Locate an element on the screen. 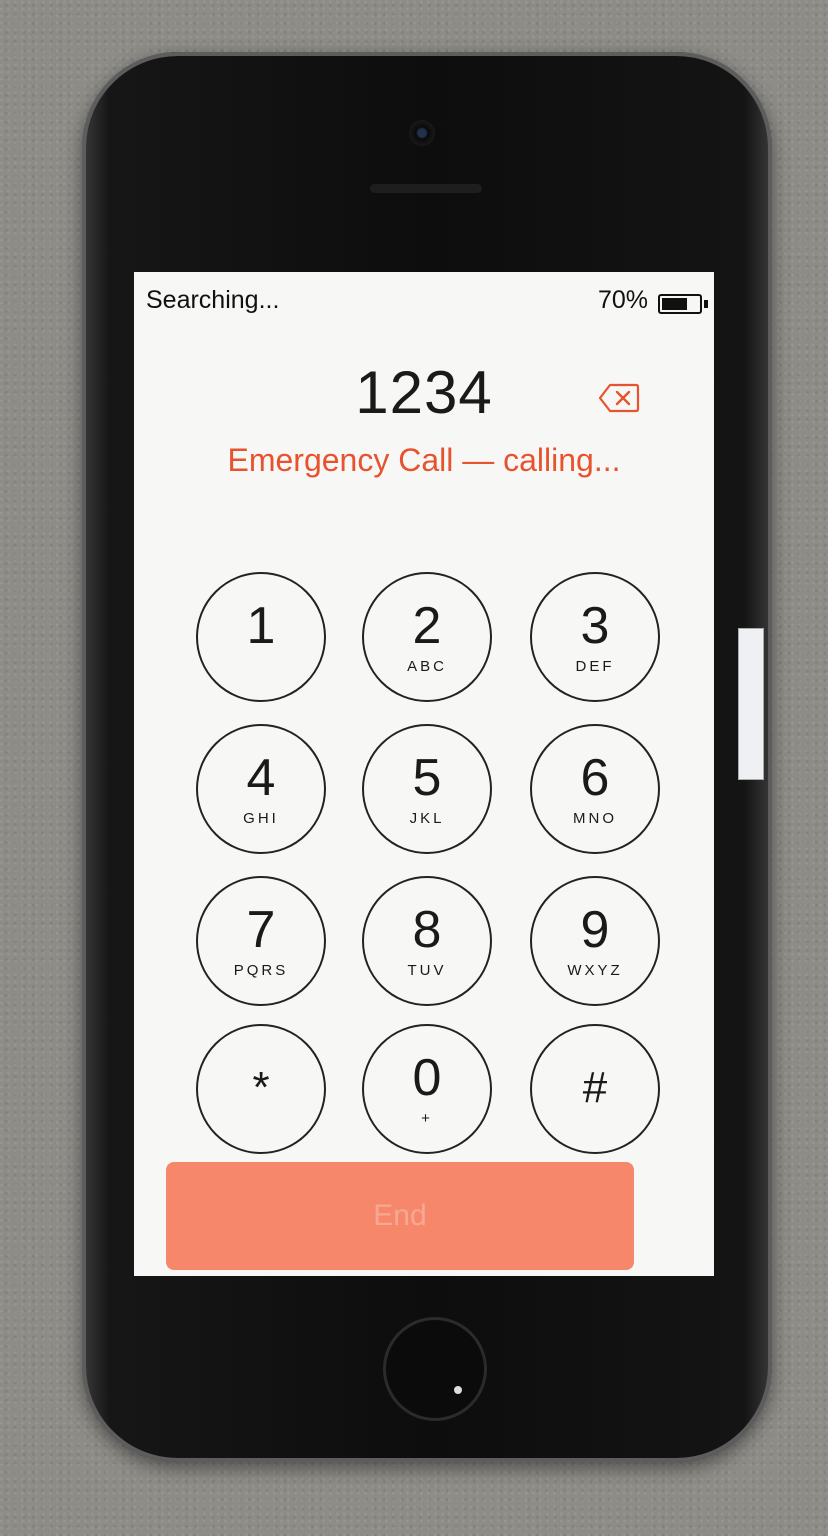  backspace-icon is located at coordinates (619, 398).